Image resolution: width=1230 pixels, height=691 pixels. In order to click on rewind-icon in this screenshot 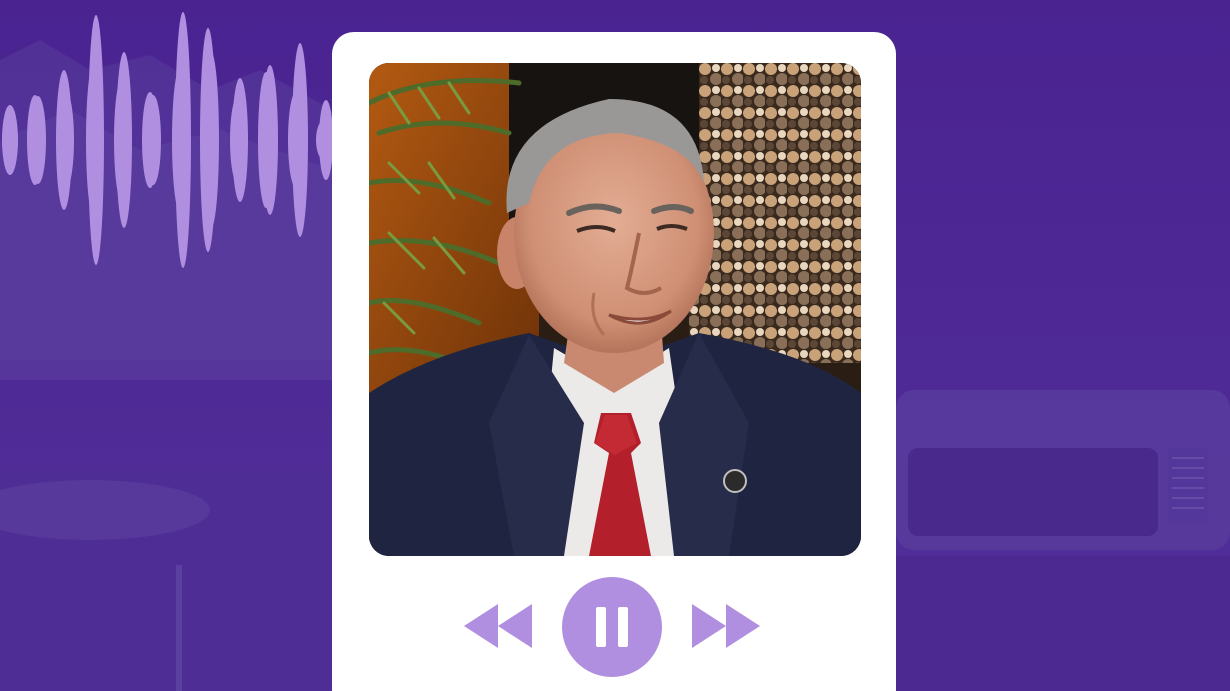, I will do `click(498, 626)`.